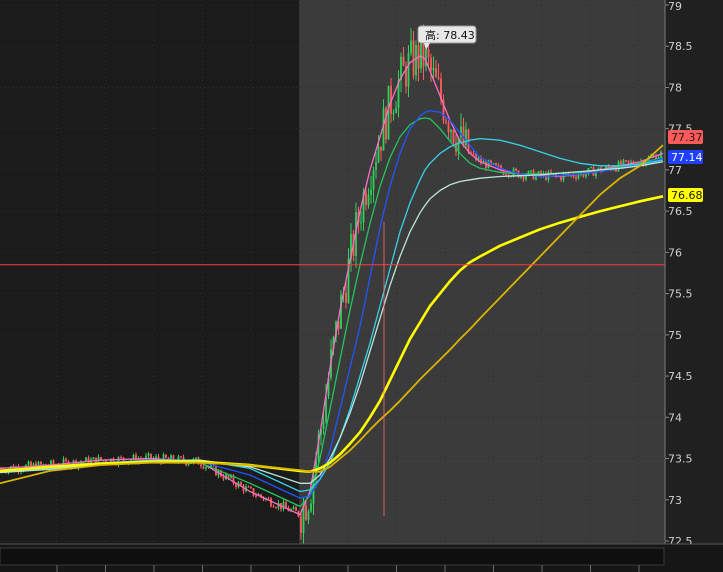 Image resolution: width=723 pixels, height=572 pixels. I want to click on price-badge-label: 76.68, so click(687, 195).